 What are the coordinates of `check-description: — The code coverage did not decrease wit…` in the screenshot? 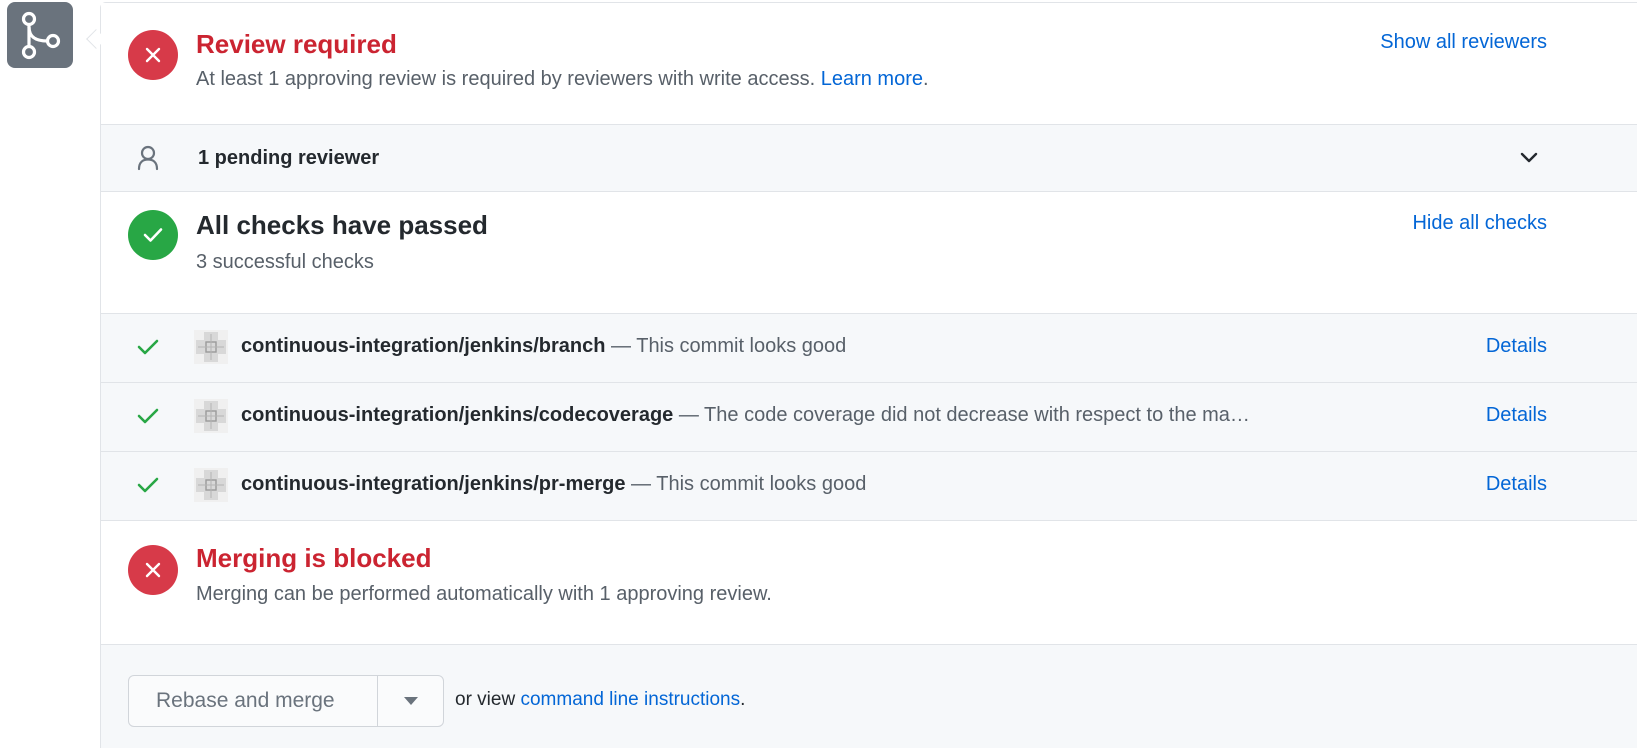 It's located at (961, 415).